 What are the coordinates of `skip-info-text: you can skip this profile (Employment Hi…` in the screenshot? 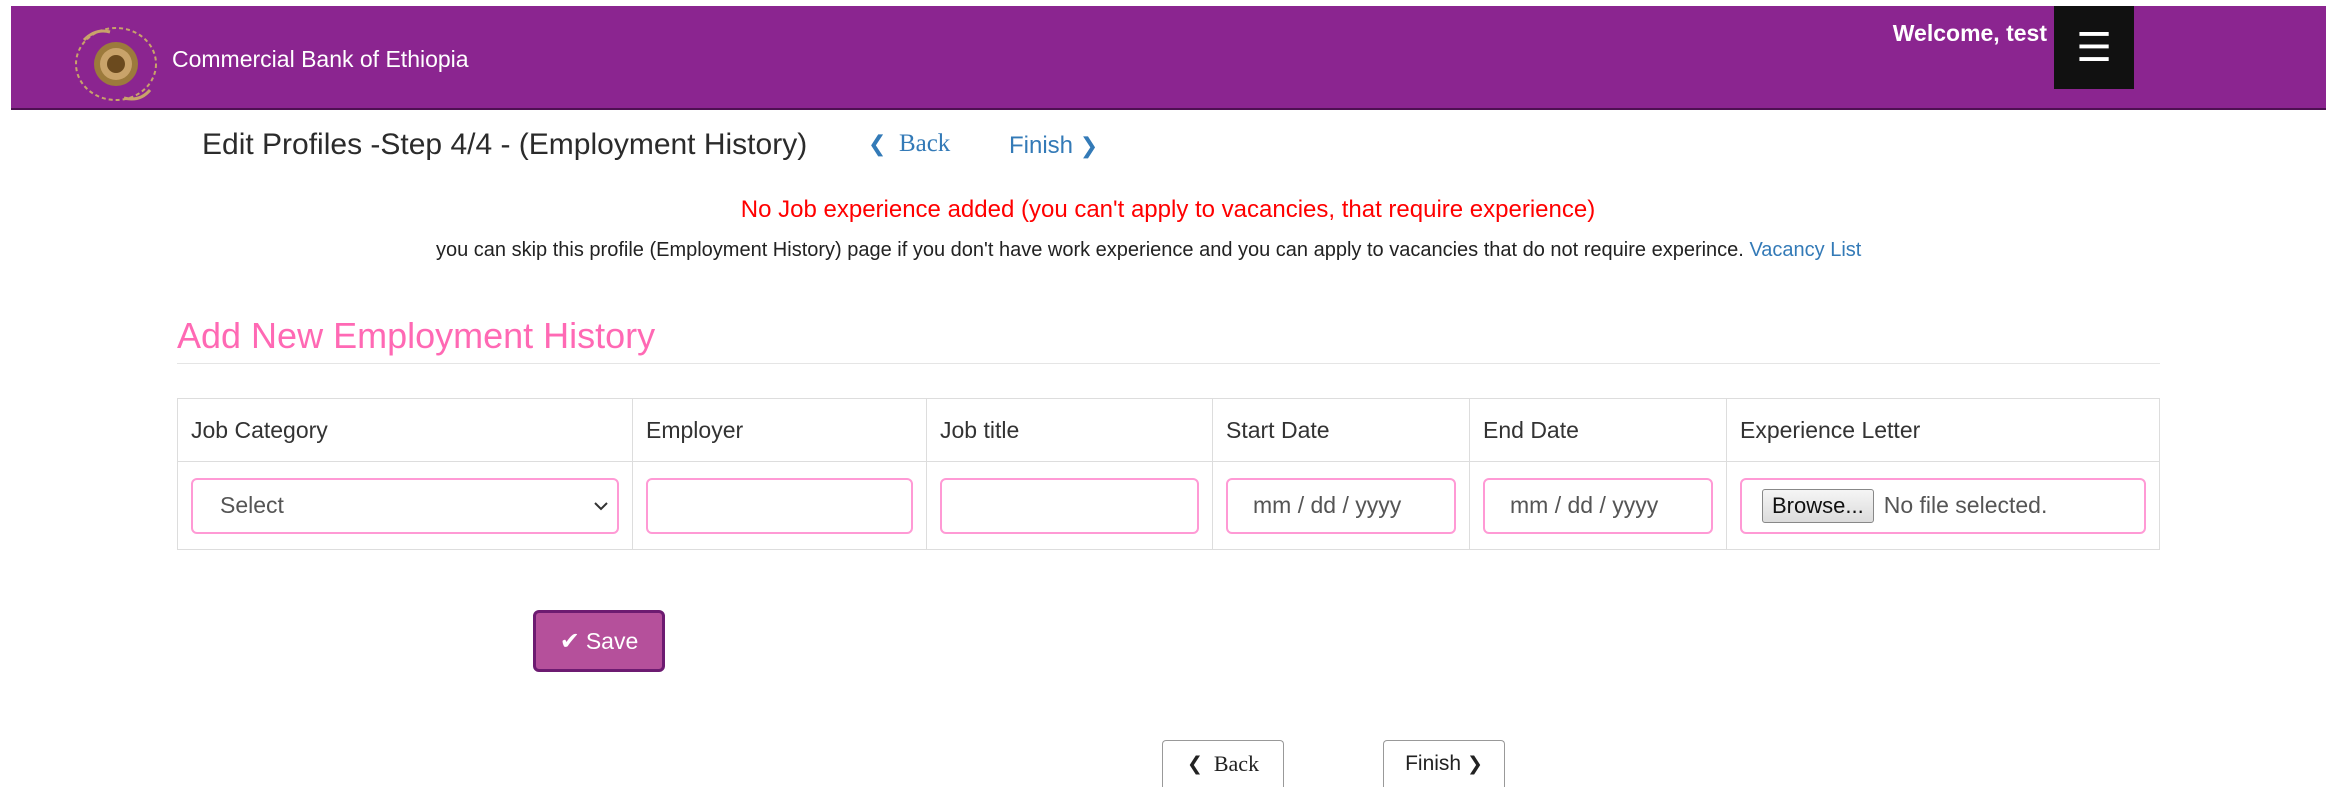 It's located at (1148, 250).